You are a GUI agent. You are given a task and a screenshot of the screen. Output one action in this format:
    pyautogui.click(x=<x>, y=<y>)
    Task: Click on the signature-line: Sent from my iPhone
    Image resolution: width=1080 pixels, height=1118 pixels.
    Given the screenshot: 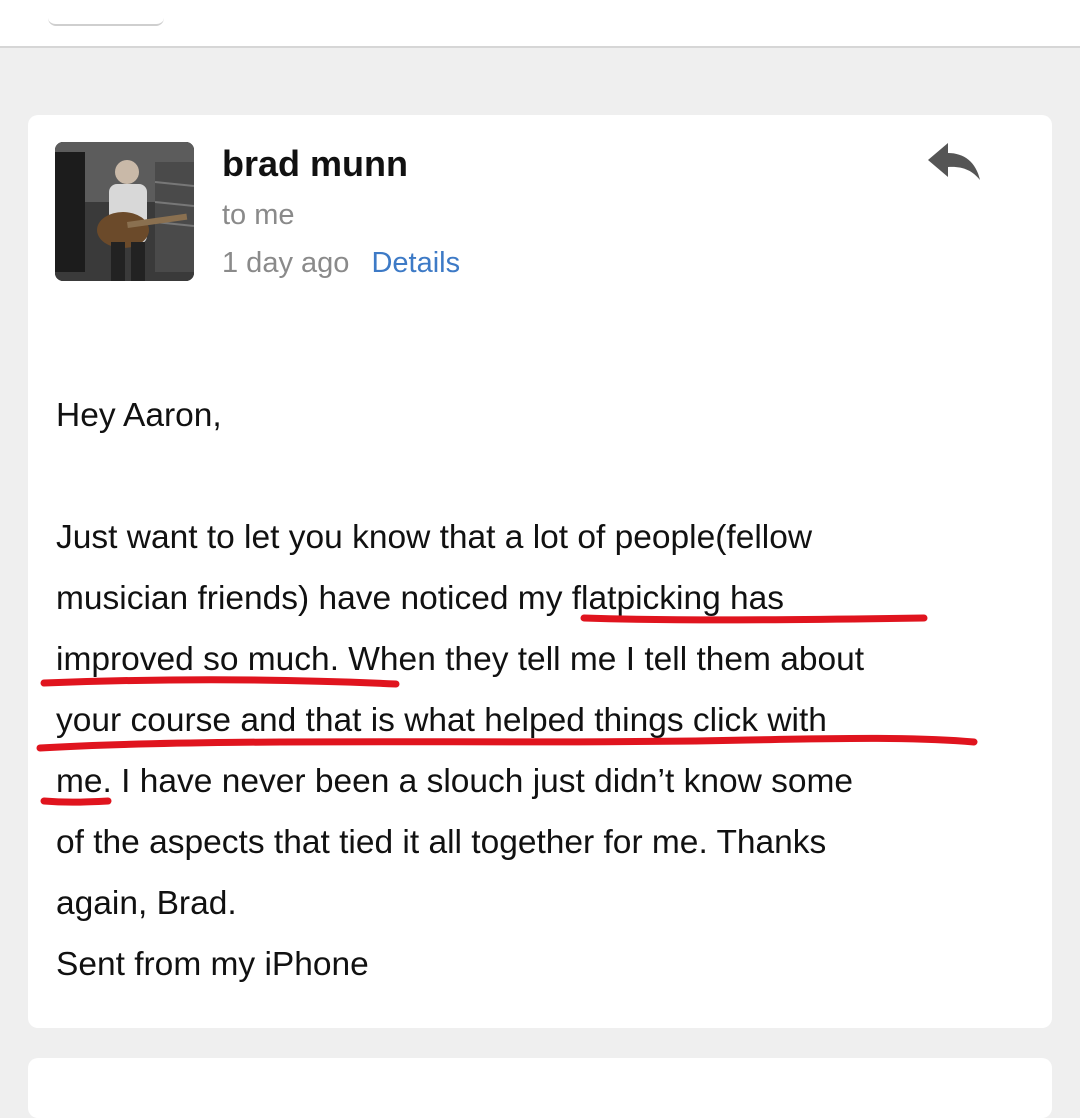 What is the action you would take?
    pyautogui.click(x=212, y=964)
    